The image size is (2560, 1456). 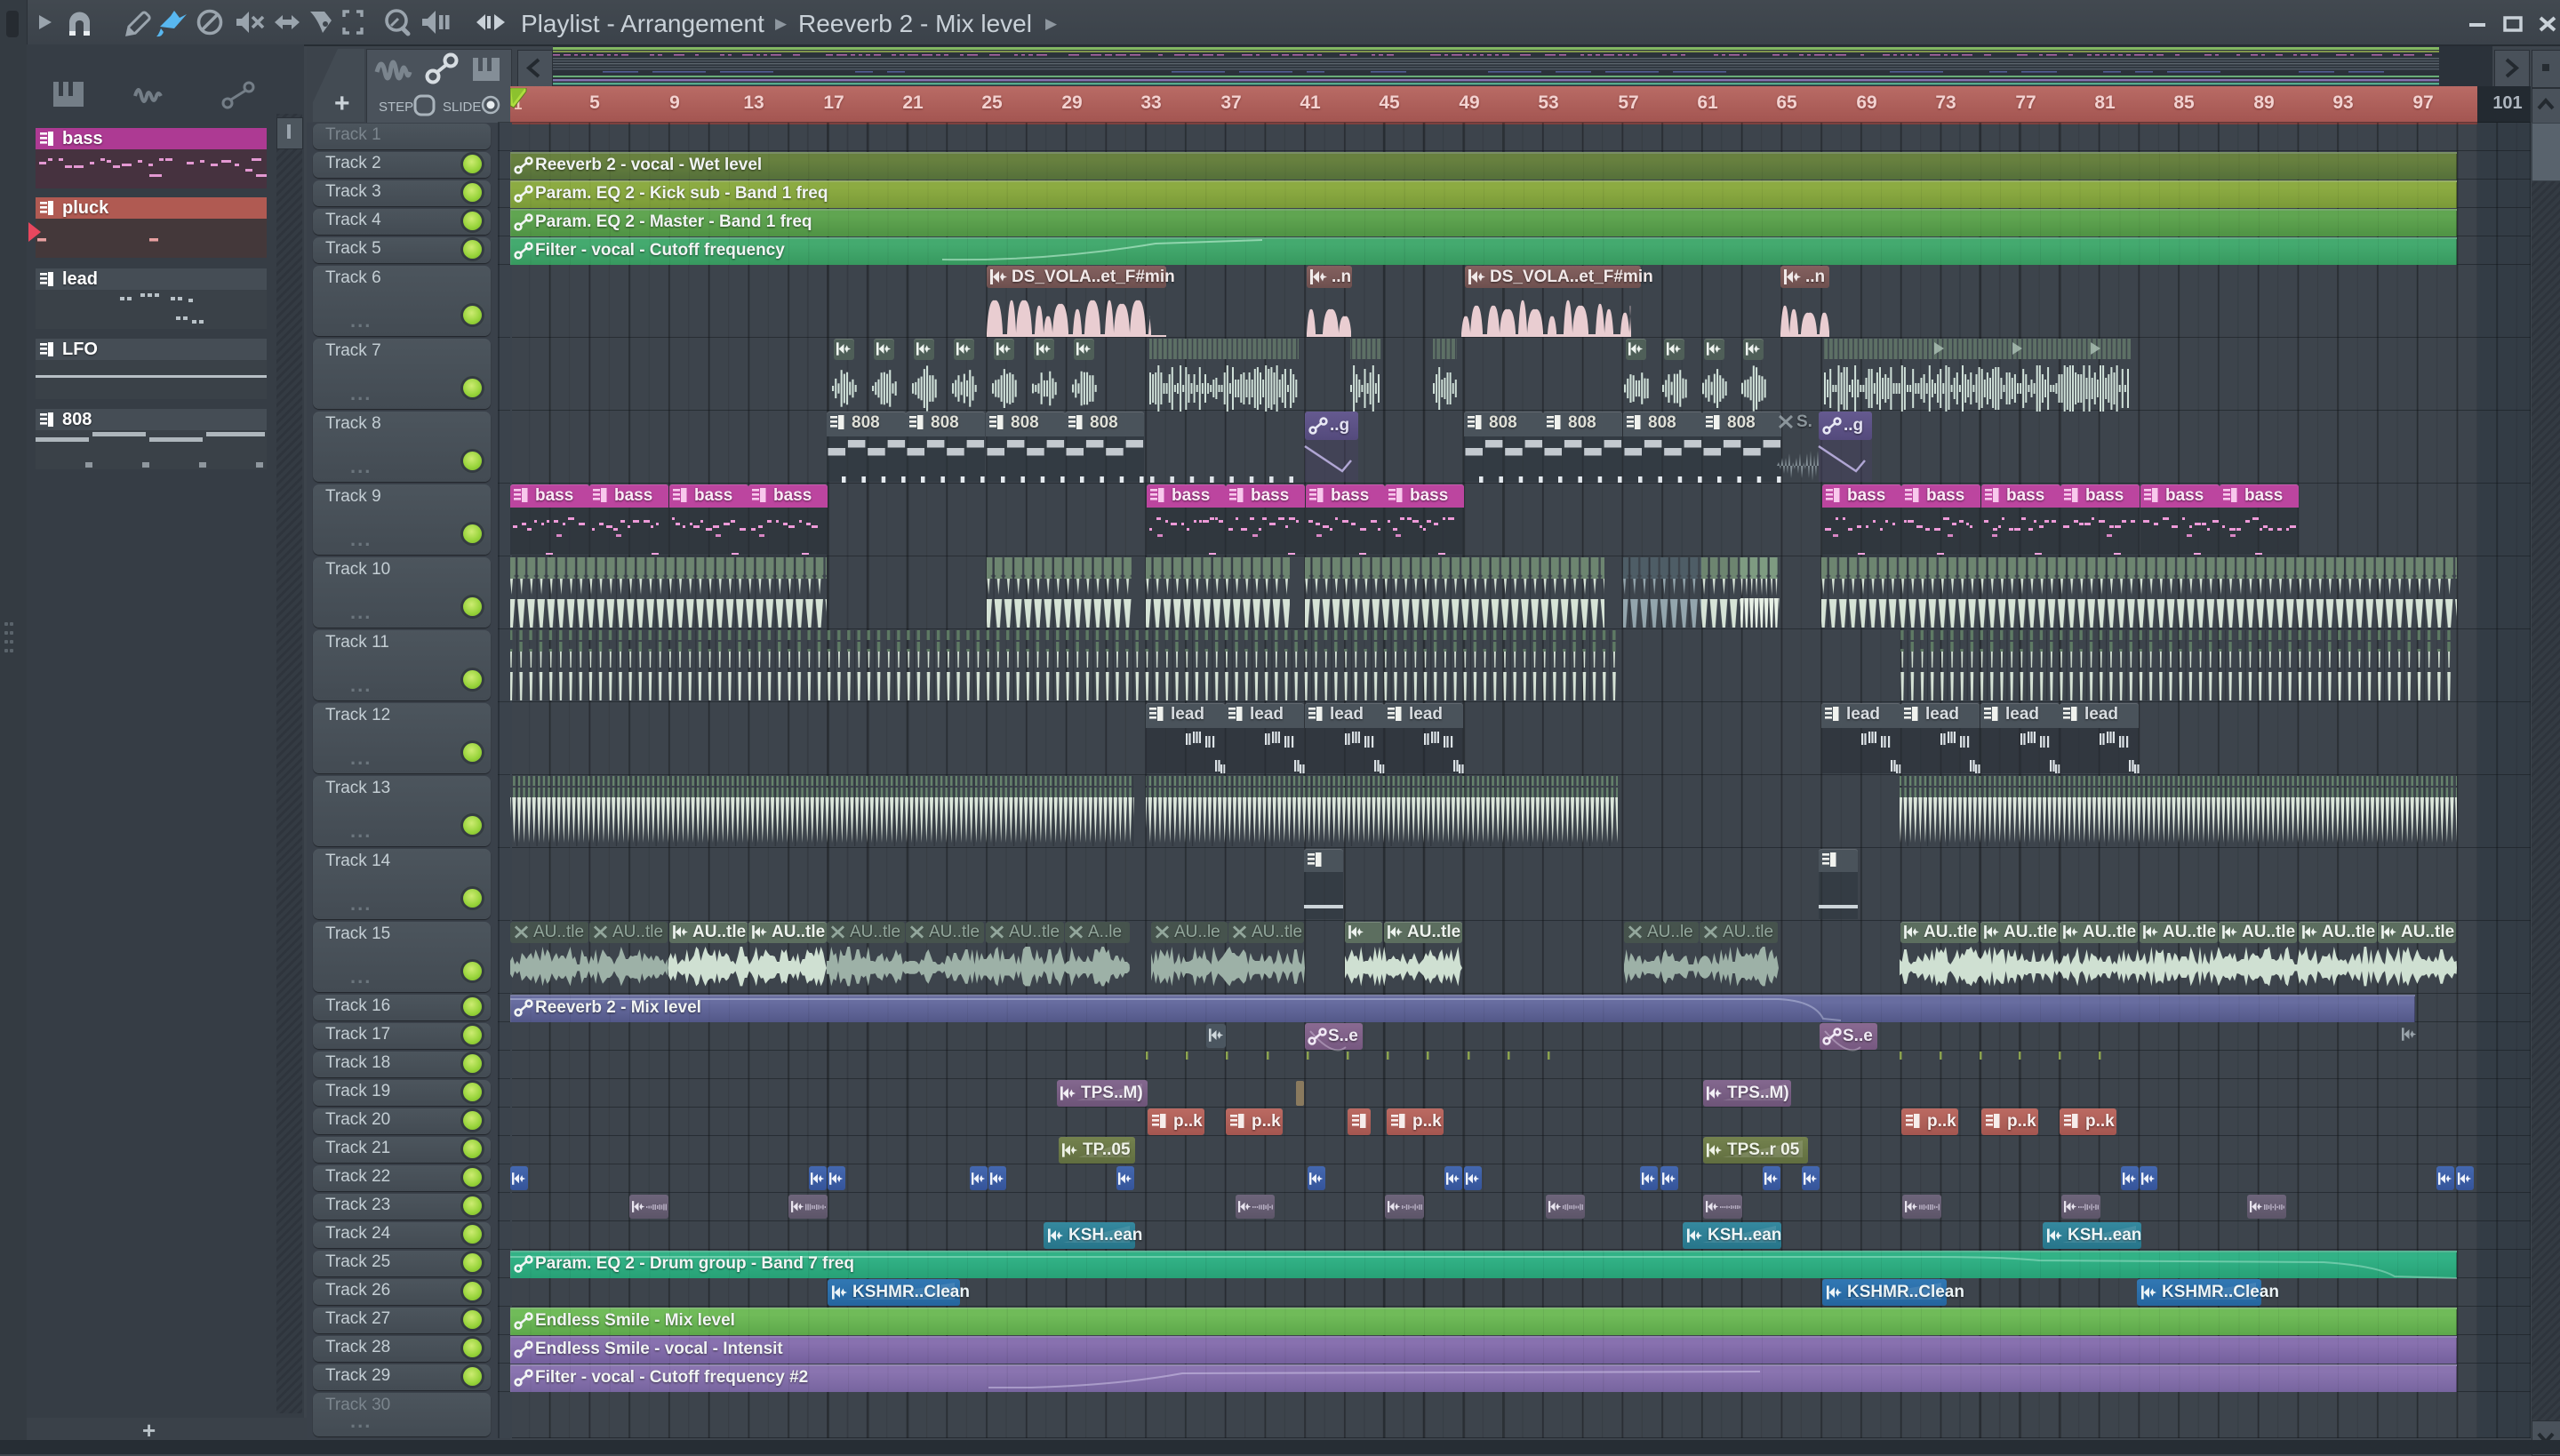 What do you see at coordinates (462, 107) in the screenshot?
I see `svg-text: SLIDE` at bounding box center [462, 107].